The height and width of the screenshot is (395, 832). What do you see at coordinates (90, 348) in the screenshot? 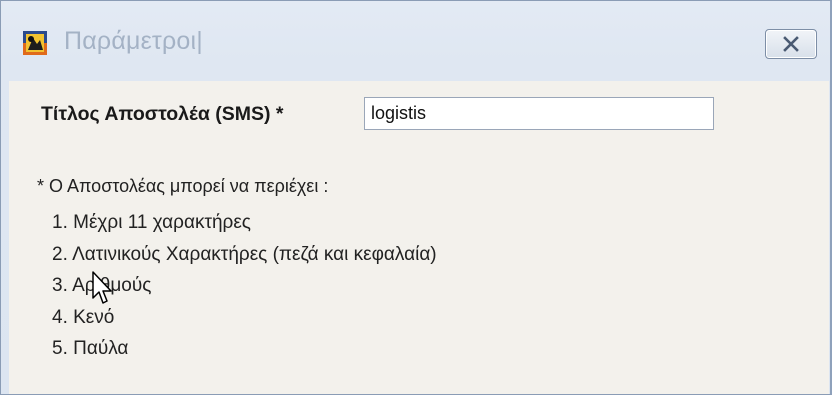
I see `rule-item: 5. Παύλα` at bounding box center [90, 348].